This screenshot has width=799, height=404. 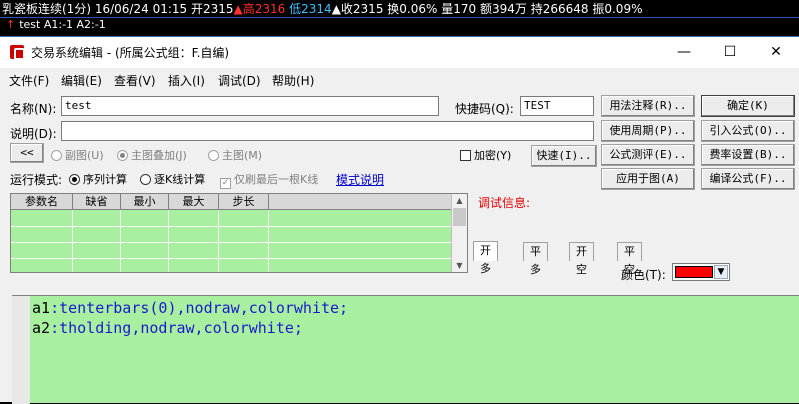 What do you see at coordinates (33, 134) in the screenshot?
I see `desc-label: 说明(D):` at bounding box center [33, 134].